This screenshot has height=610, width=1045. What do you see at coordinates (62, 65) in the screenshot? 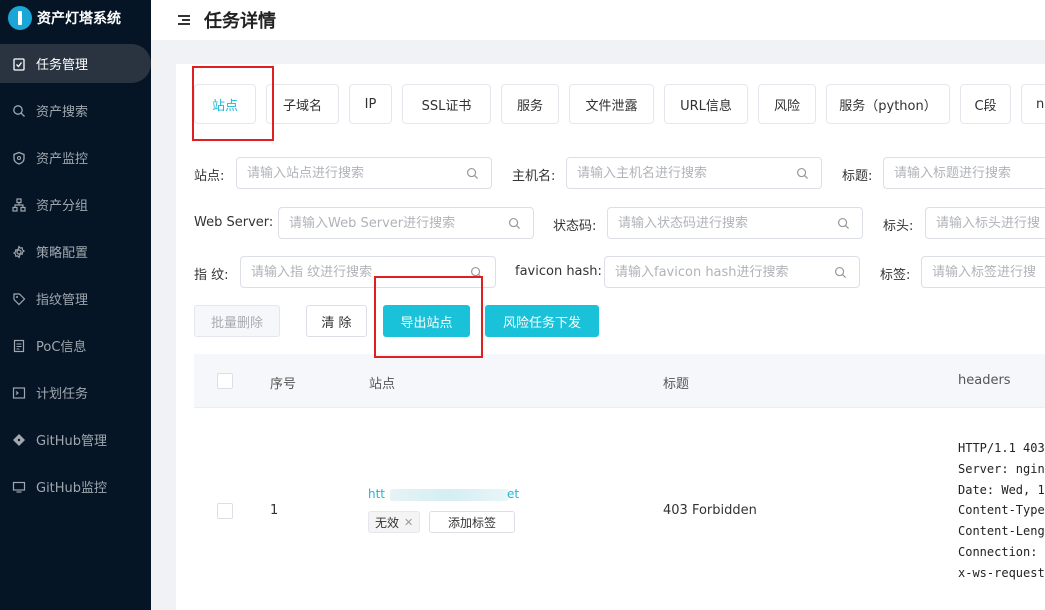
I see `sidebar-item-label: 任务管理` at bounding box center [62, 65].